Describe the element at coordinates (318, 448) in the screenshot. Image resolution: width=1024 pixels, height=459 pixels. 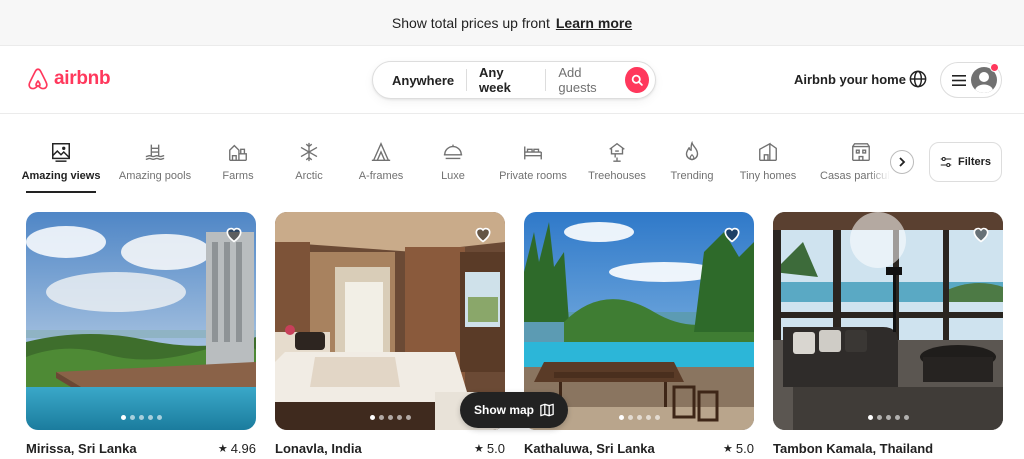
I see `listing-location: Lonavla, India` at that location.